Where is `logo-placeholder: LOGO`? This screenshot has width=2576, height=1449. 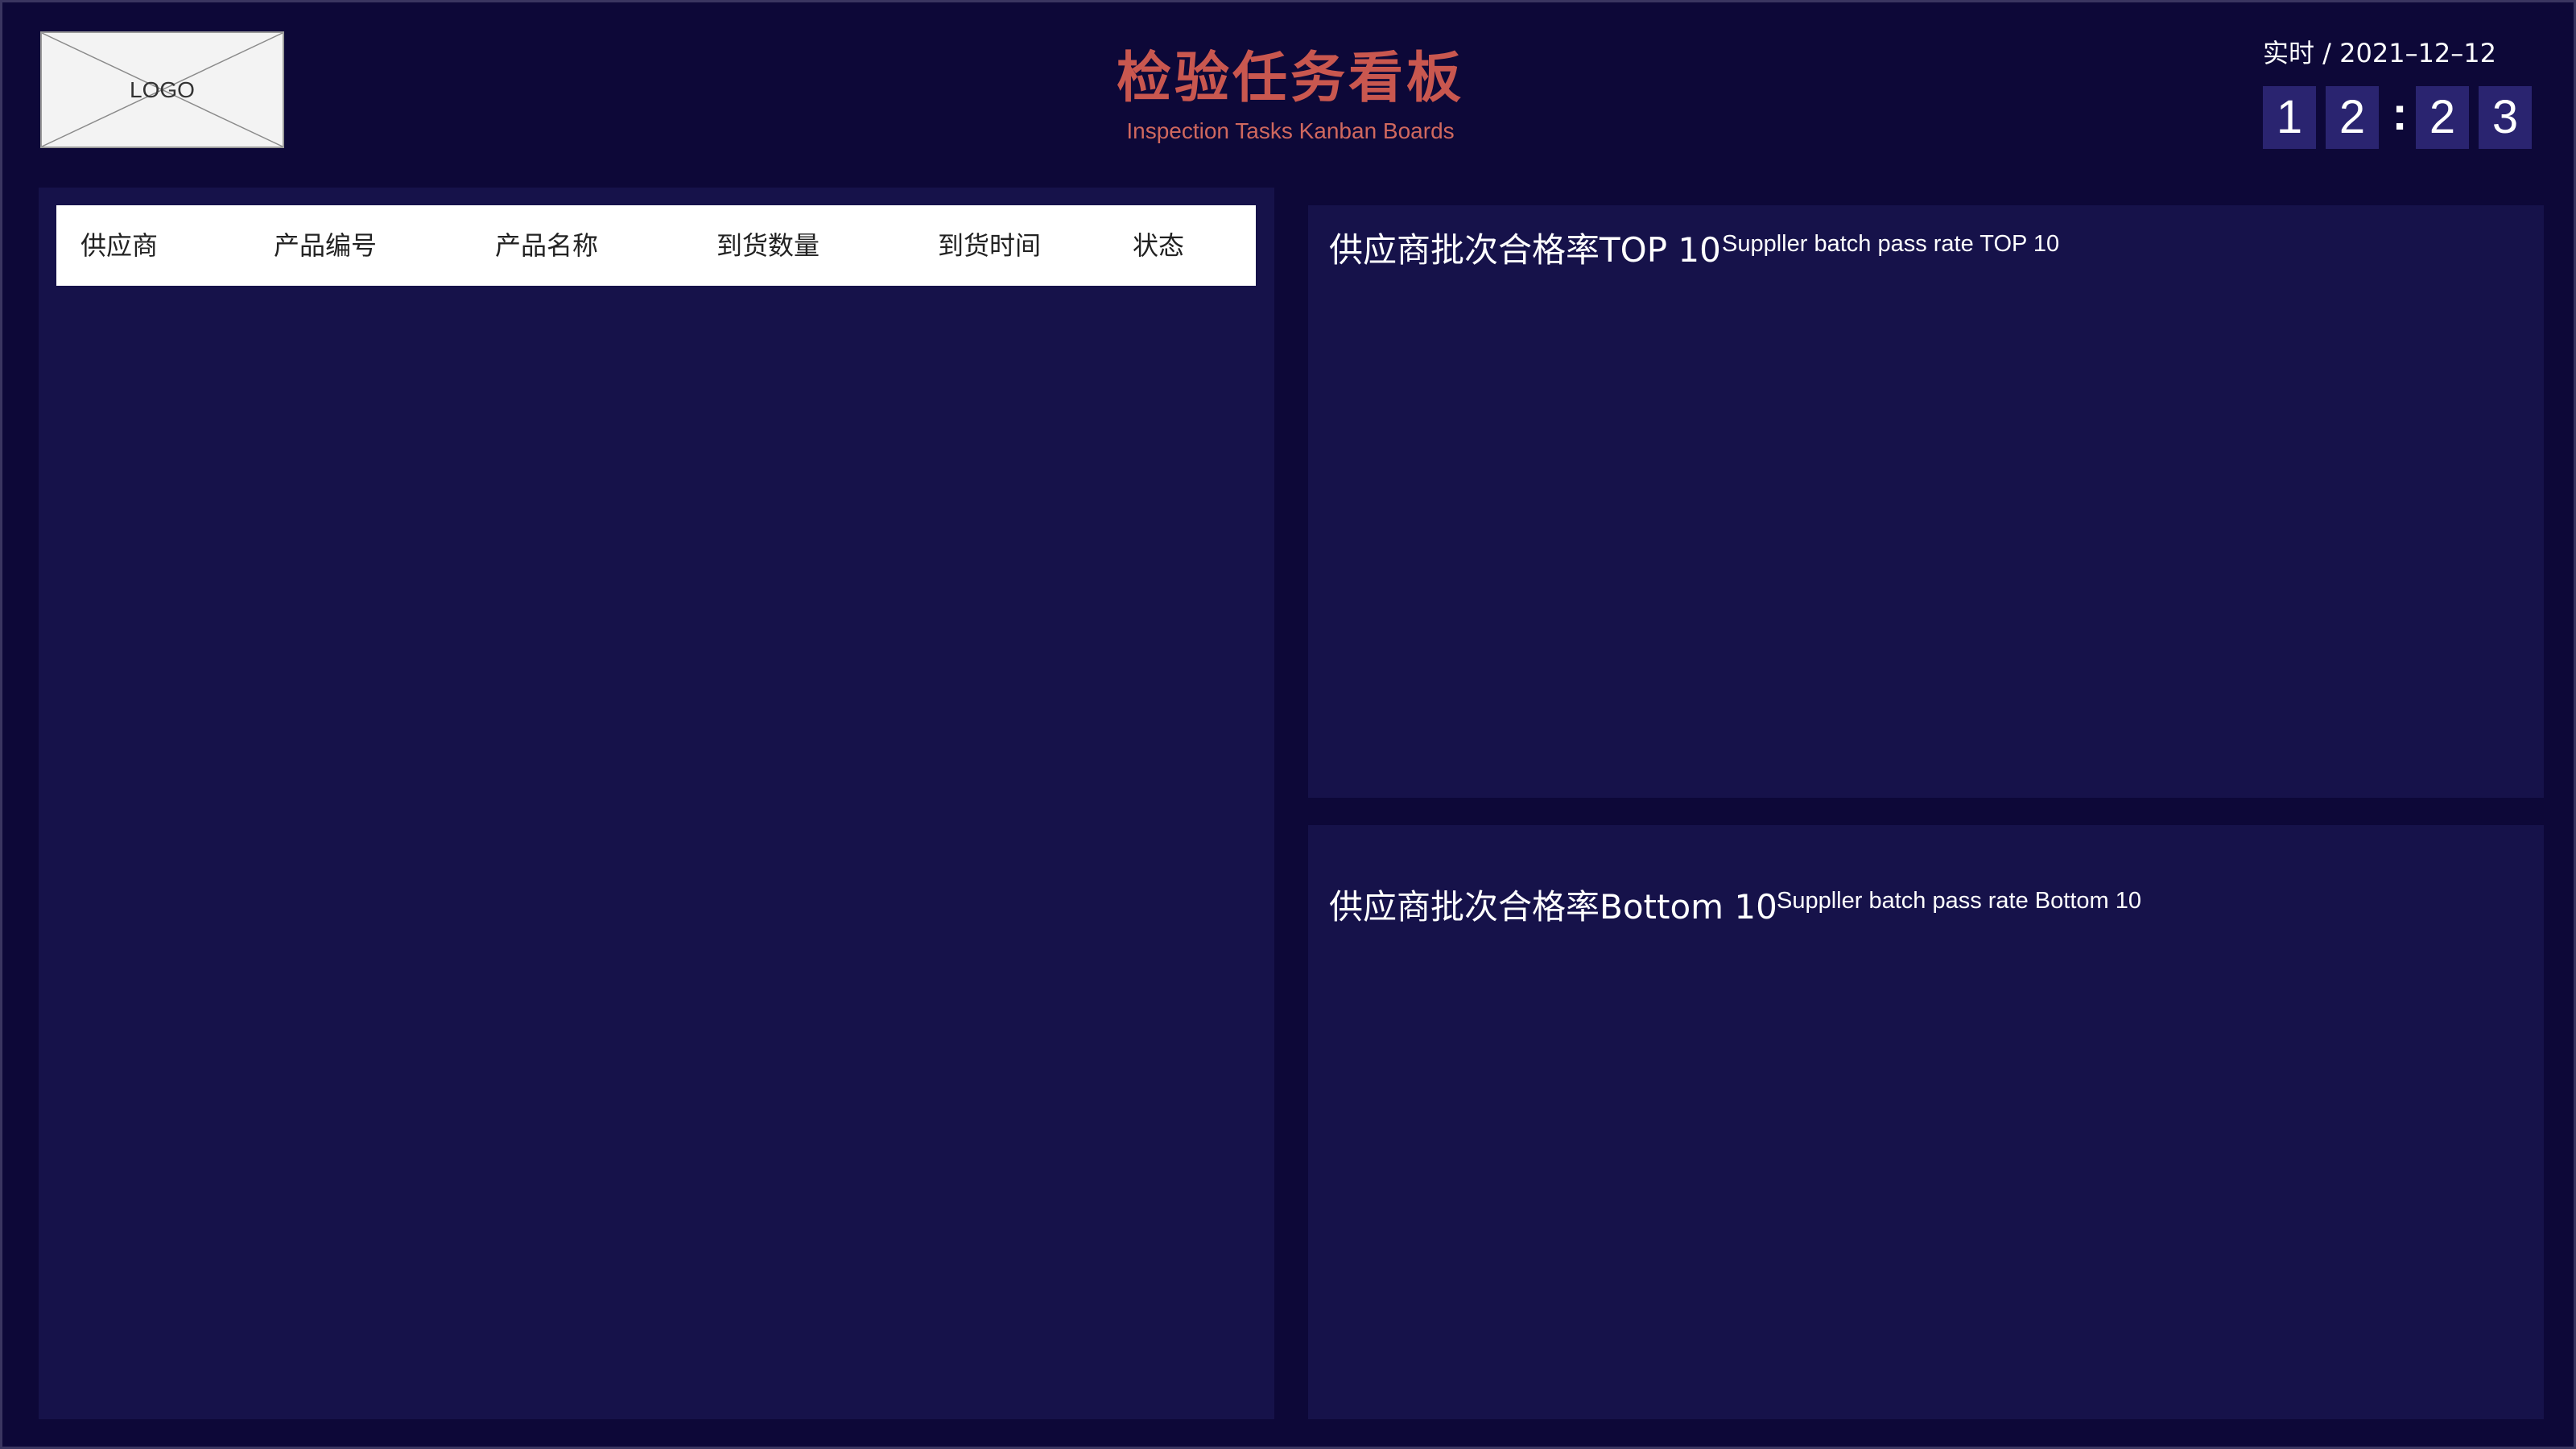
logo-placeholder: LOGO is located at coordinates (162, 89).